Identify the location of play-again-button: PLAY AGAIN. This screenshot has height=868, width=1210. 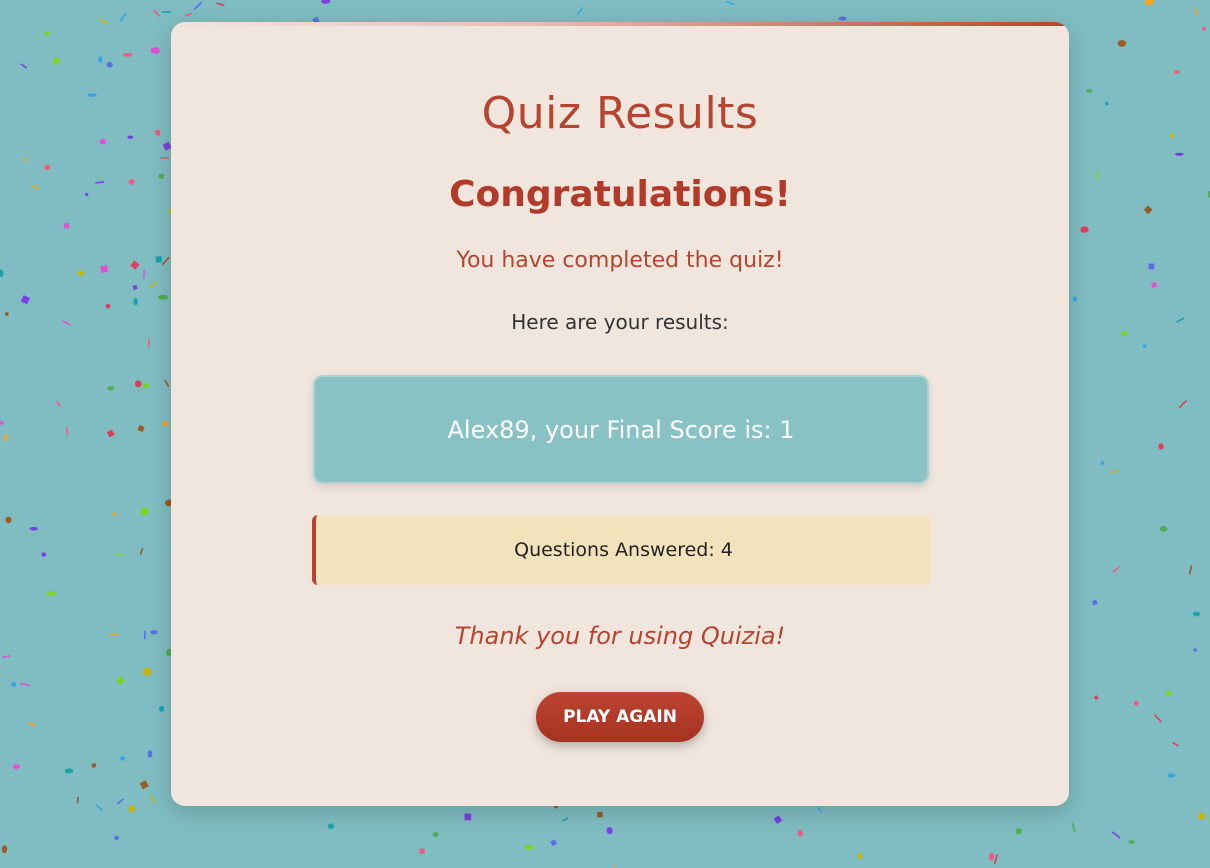
(620, 717).